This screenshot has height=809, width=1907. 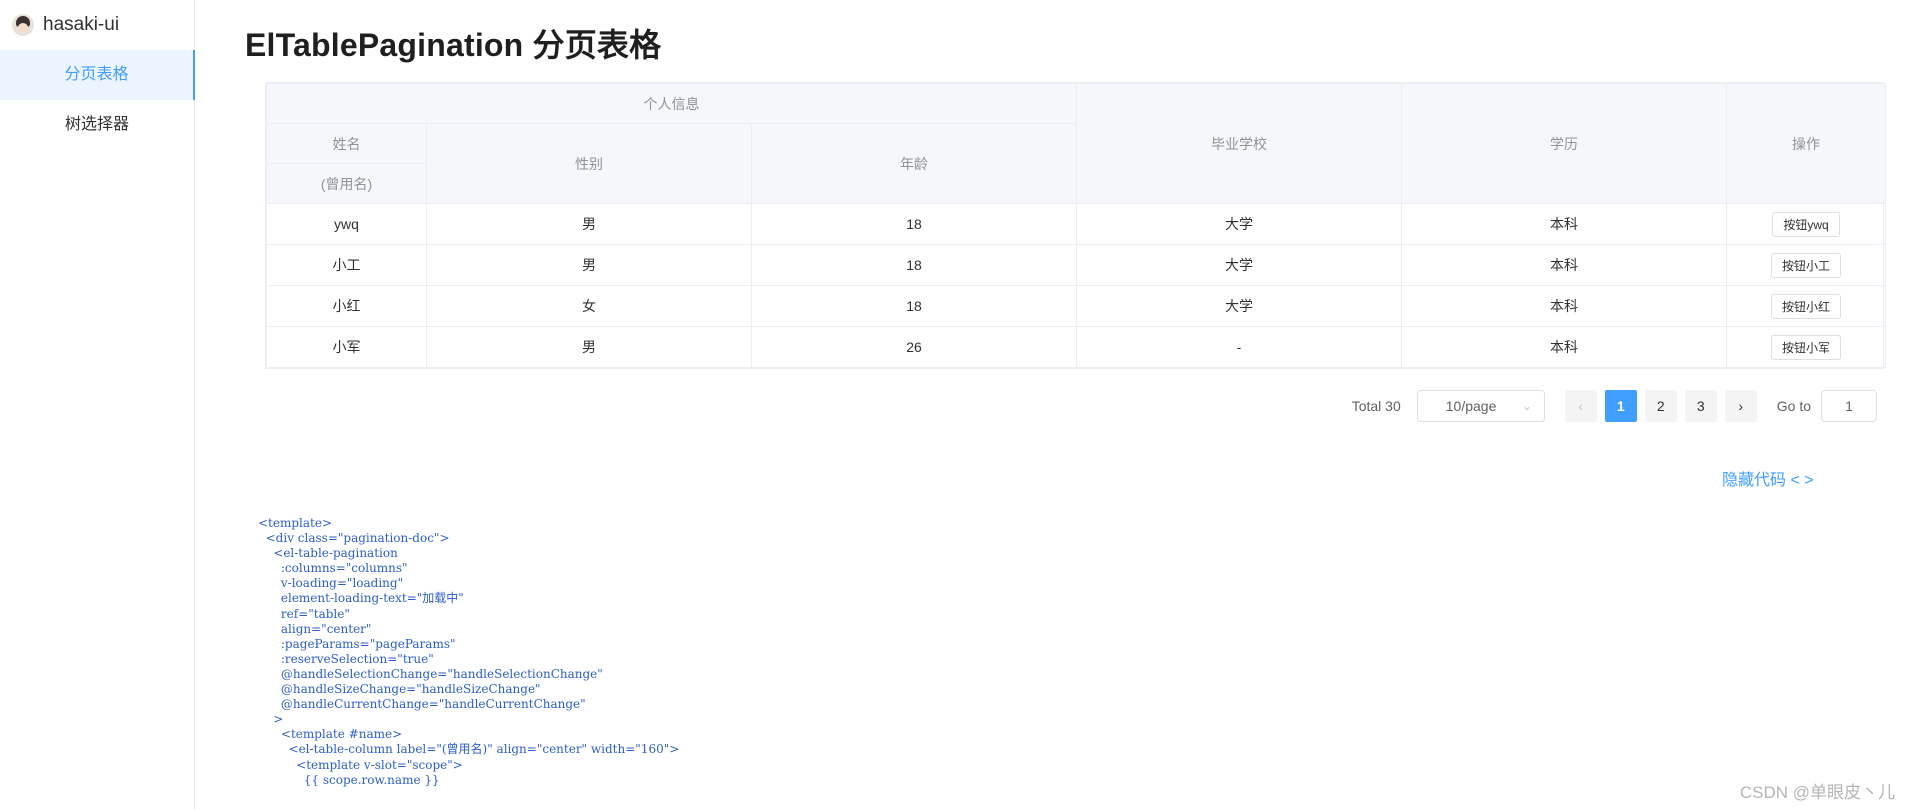 I want to click on page-button-3: 3, so click(x=1700, y=406).